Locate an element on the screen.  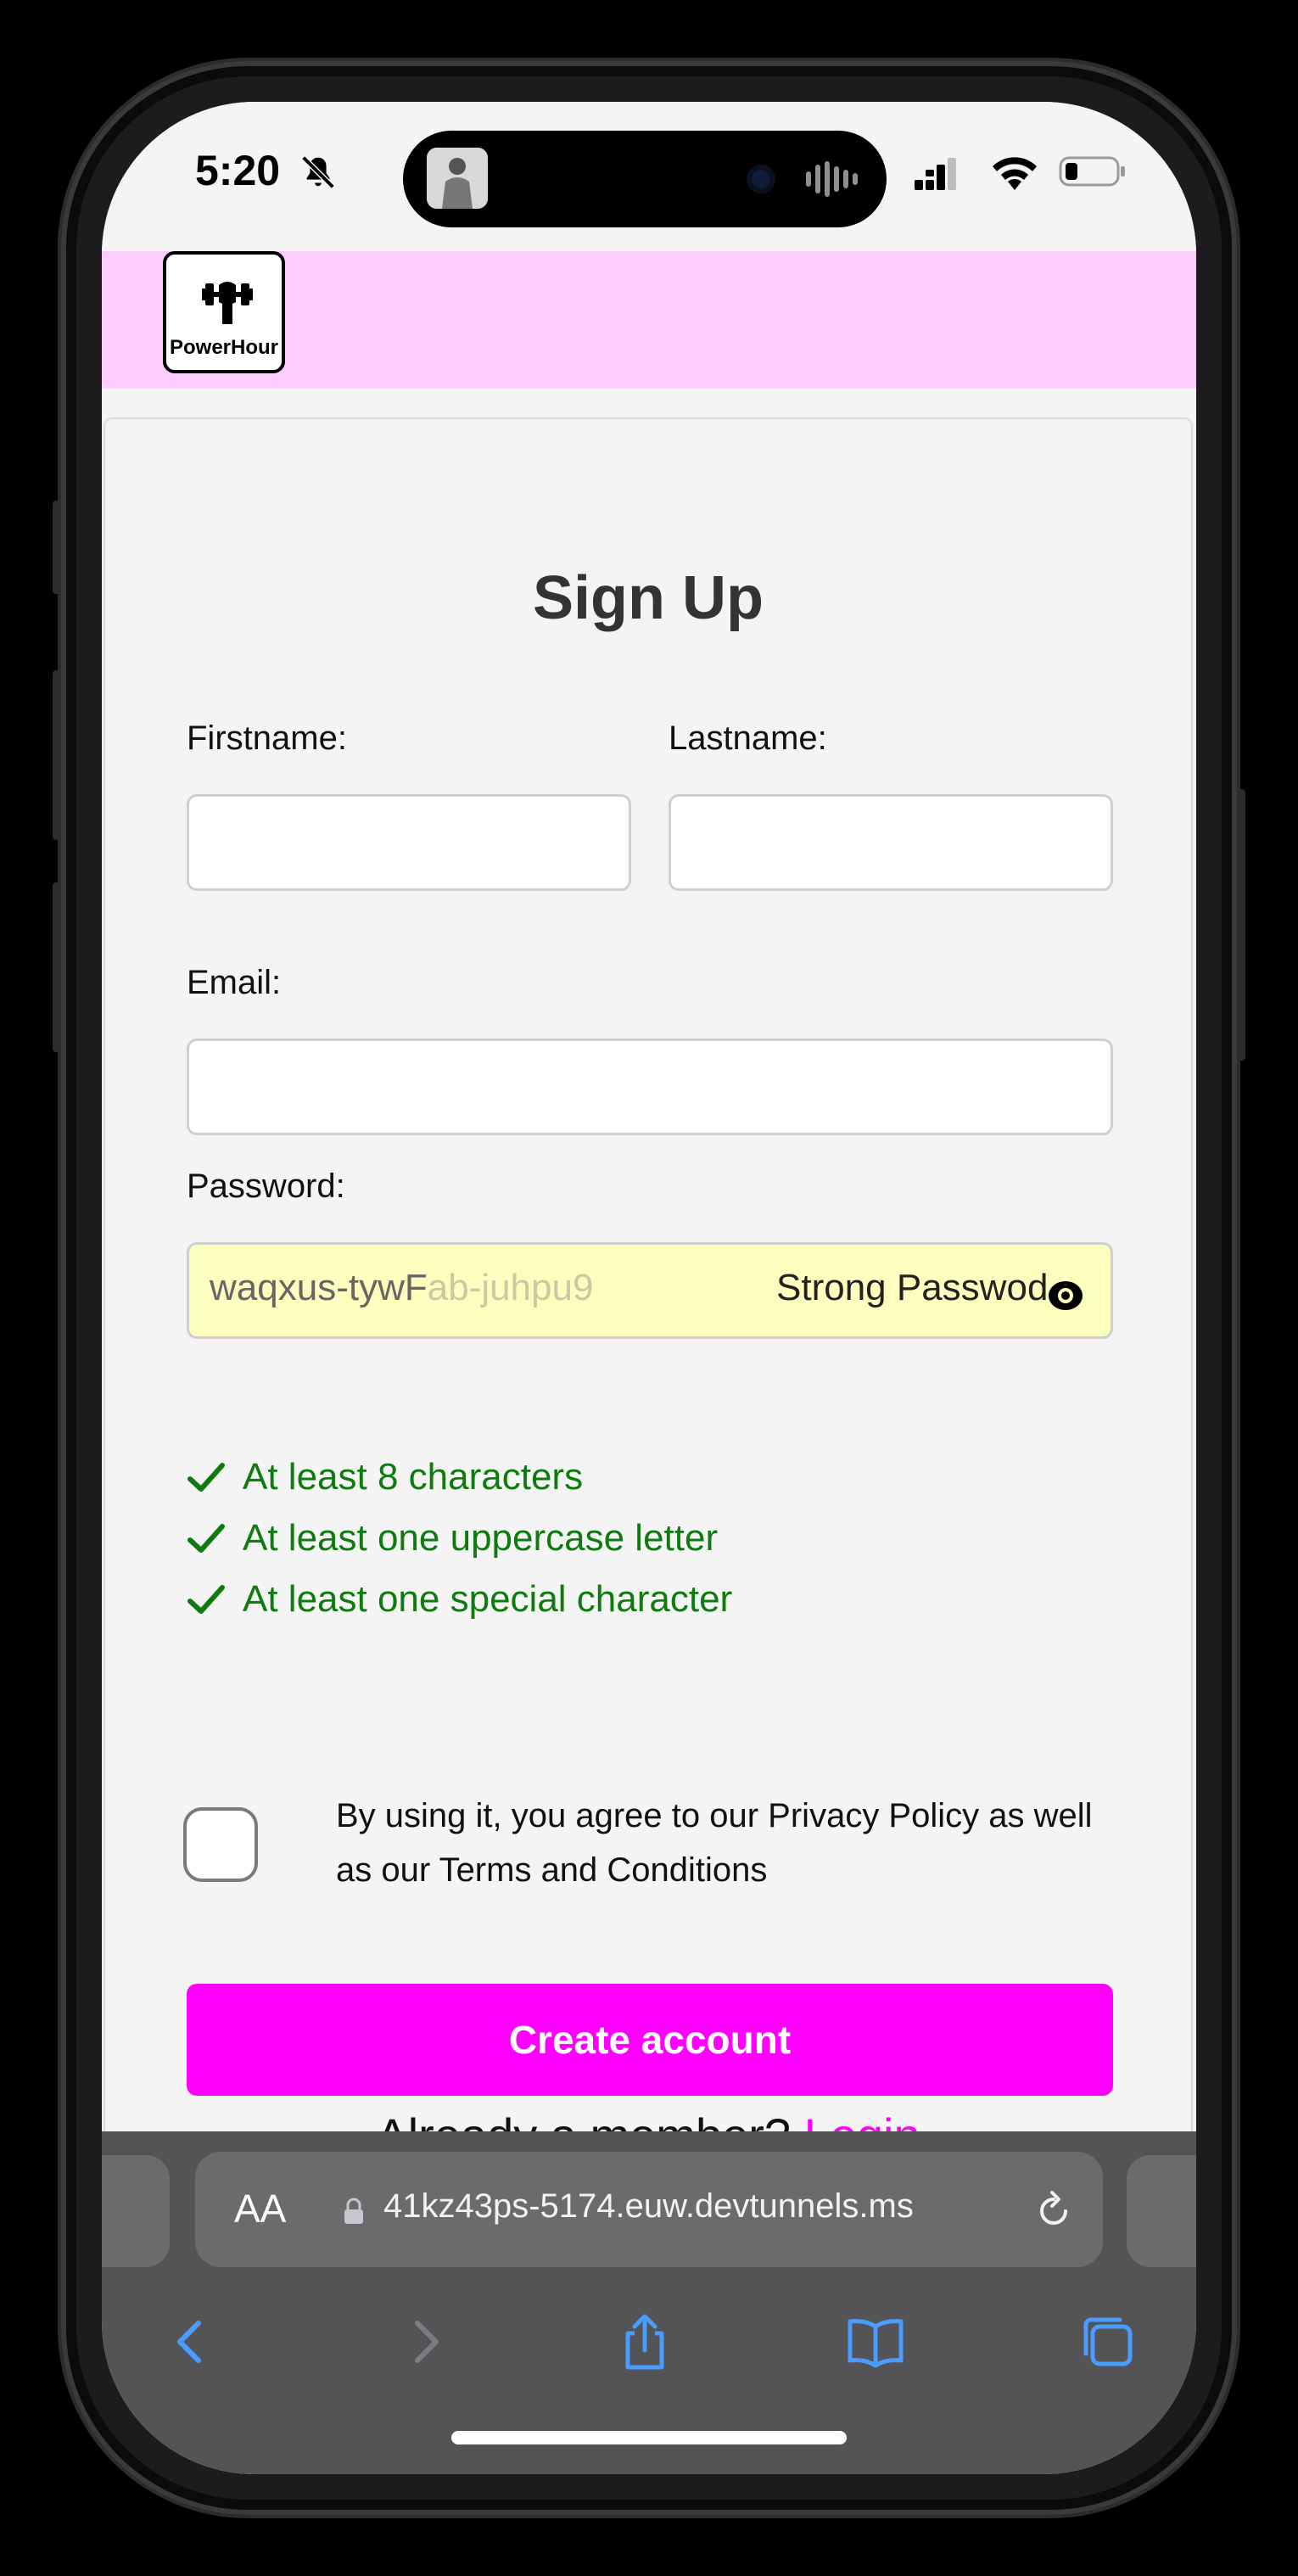
powerhour-logo: PowerHour is located at coordinates (224, 312).